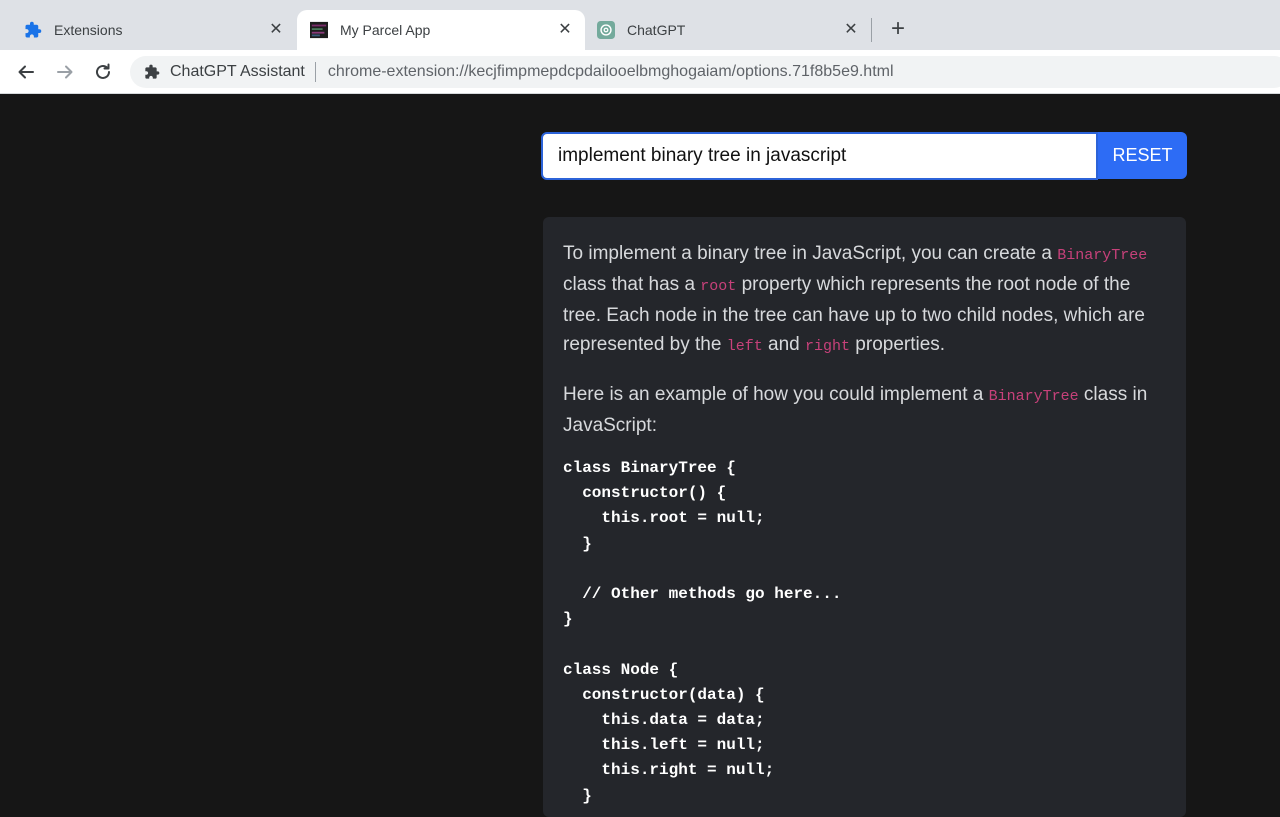 The width and height of the screenshot is (1280, 817). I want to click on reload-icon, so click(103, 71).